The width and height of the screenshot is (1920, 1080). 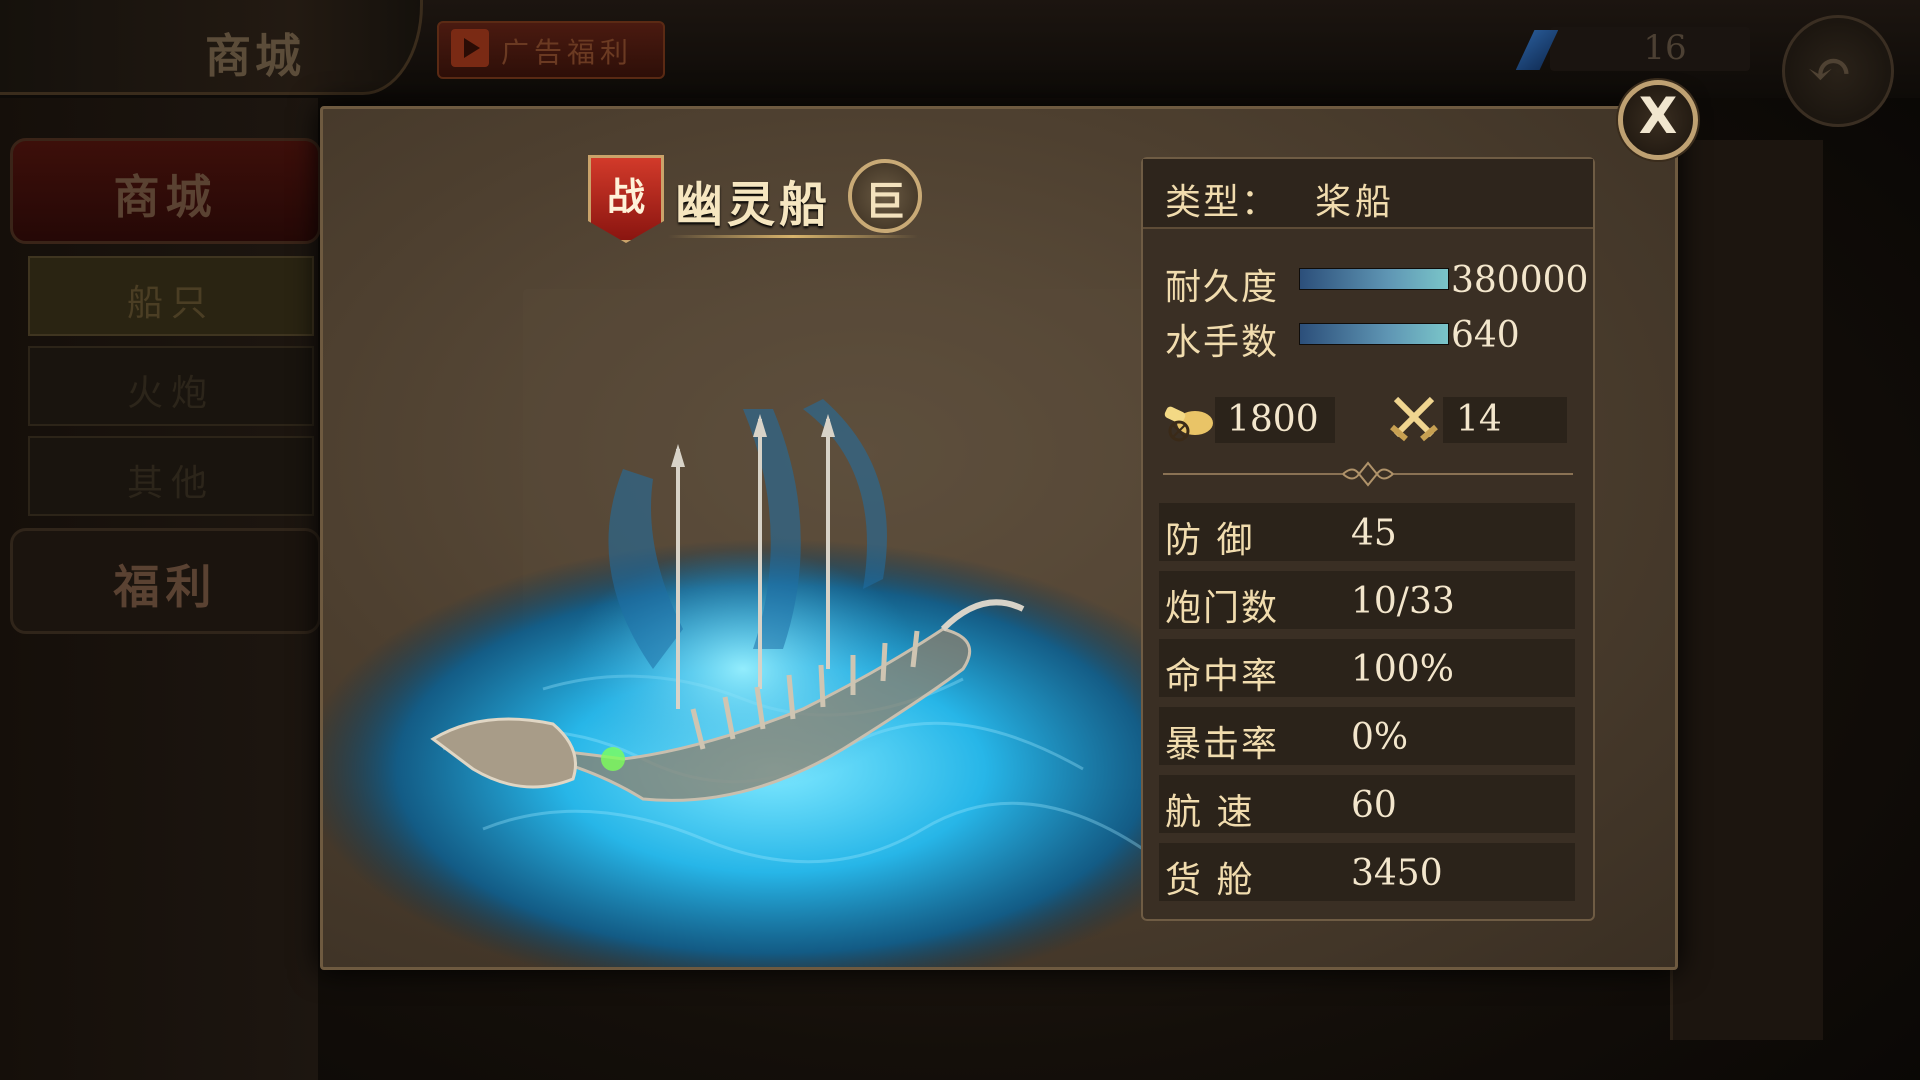 I want to click on attribute-value: 10/33, so click(x=1403, y=601).